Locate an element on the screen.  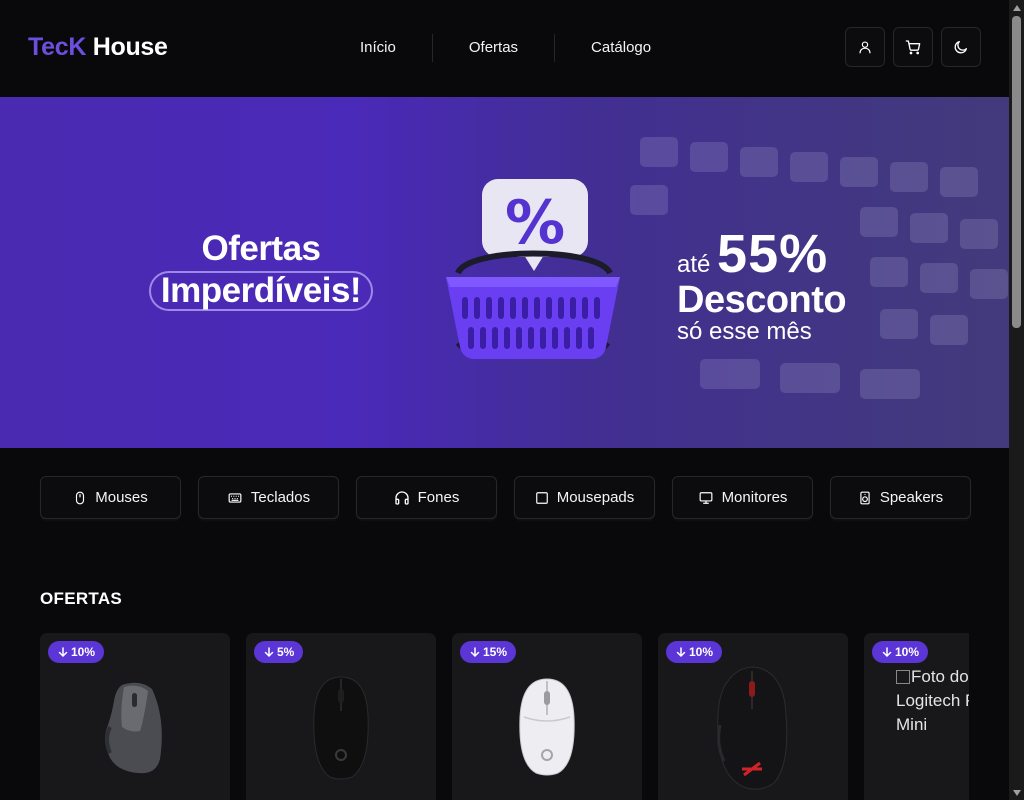
product-card: 15% is located at coordinates (547, 716).